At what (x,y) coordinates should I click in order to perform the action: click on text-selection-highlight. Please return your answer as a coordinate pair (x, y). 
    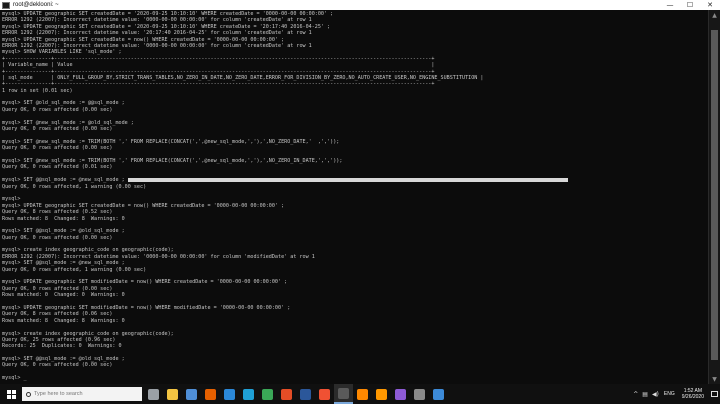
    Looking at the image, I should click on (348, 180).